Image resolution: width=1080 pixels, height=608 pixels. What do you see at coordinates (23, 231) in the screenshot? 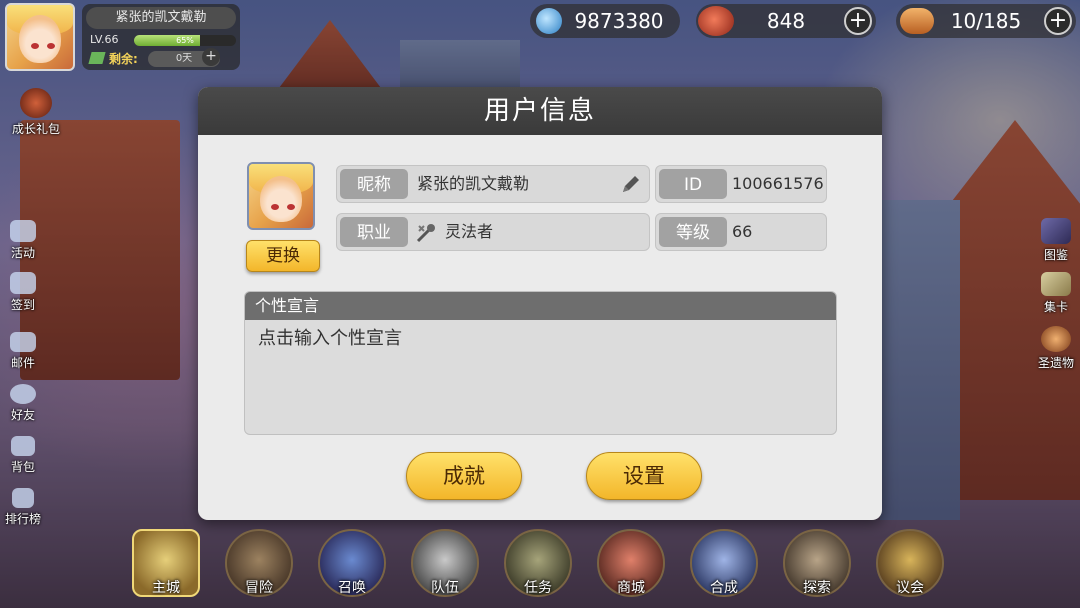
I see `megaphone-icon` at bounding box center [23, 231].